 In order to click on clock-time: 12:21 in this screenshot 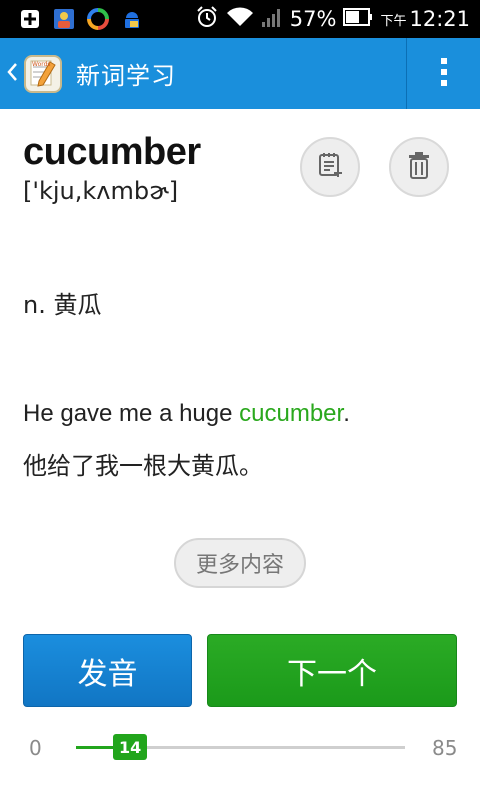, I will do `click(439, 19)`.